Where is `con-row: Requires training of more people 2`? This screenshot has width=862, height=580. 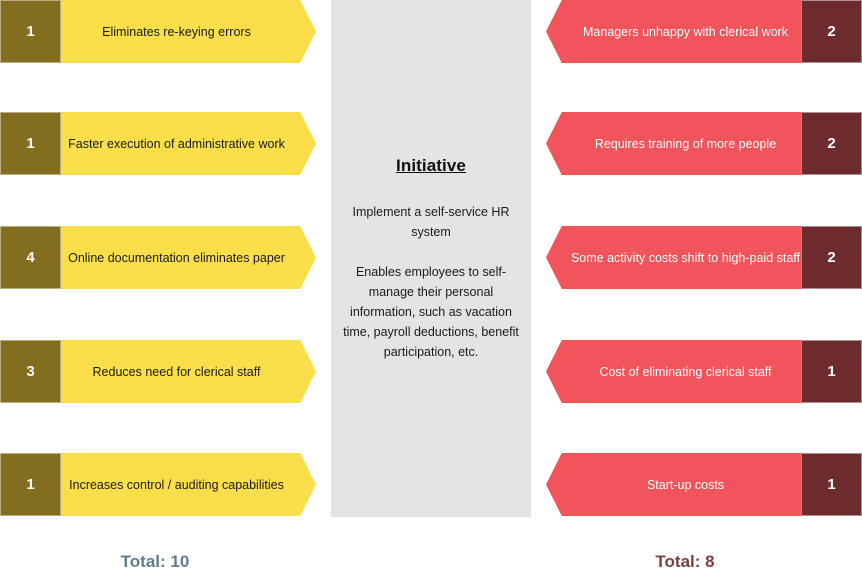 con-row: Requires training of more people 2 is located at coordinates (704, 143).